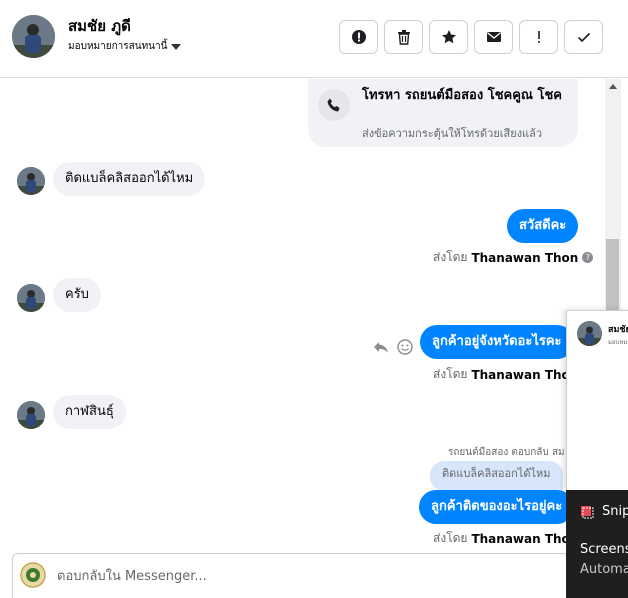 The height and width of the screenshot is (598, 628). I want to click on quoted-message: ติดแบล็คลิสออกได้ไหม, so click(496, 476).